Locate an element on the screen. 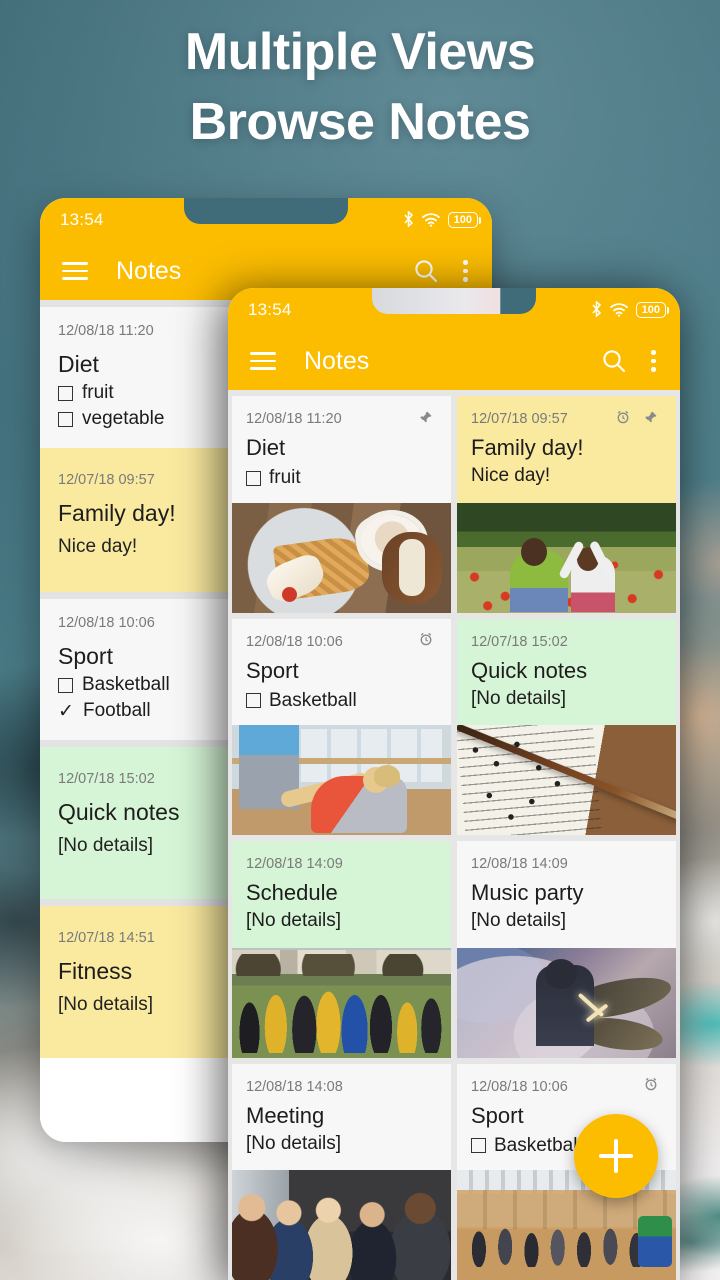 This screenshot has height=1280, width=720. drummer-stage-smoke-photo is located at coordinates (566, 1002).